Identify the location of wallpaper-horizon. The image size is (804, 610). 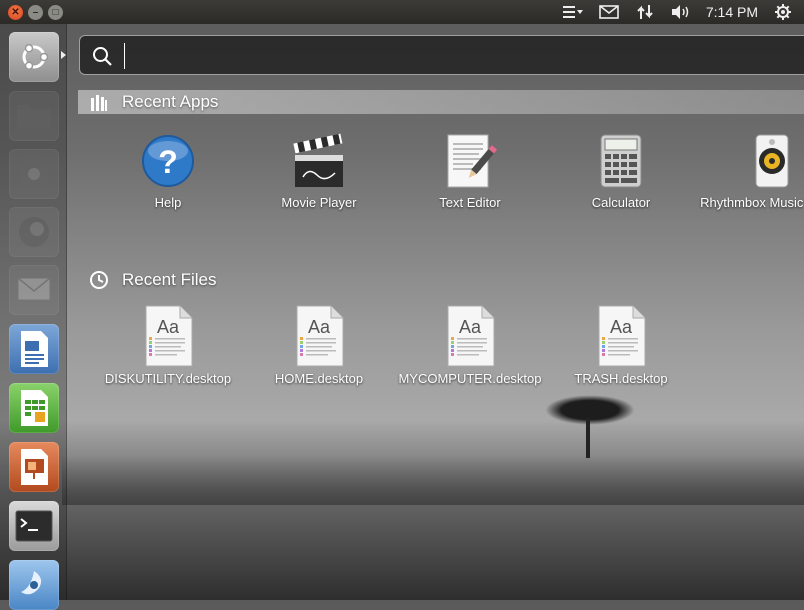
(433, 480).